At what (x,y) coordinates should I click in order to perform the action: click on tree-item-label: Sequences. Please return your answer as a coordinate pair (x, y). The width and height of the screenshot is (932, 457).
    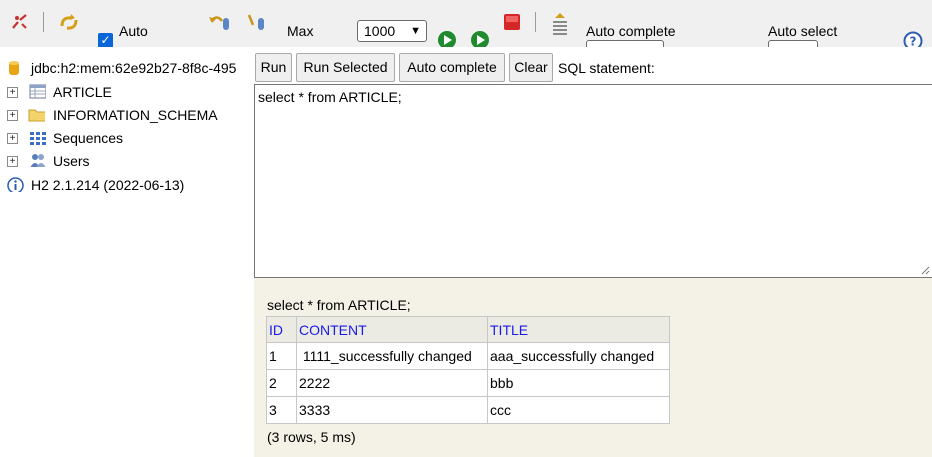
    Looking at the image, I should click on (88, 138).